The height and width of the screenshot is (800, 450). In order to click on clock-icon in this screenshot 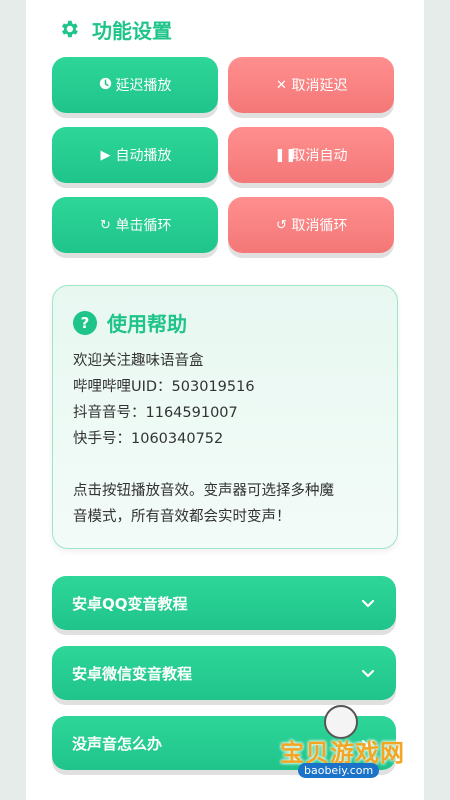, I will do `click(106, 85)`.